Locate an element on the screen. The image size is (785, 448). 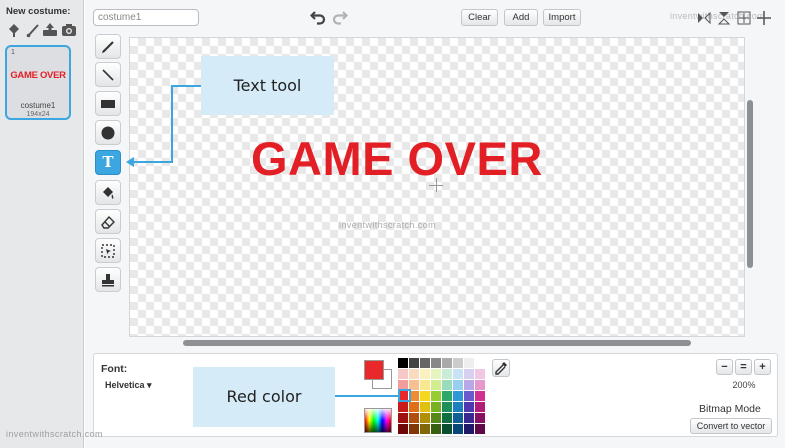
fill-tool is located at coordinates (108, 192).